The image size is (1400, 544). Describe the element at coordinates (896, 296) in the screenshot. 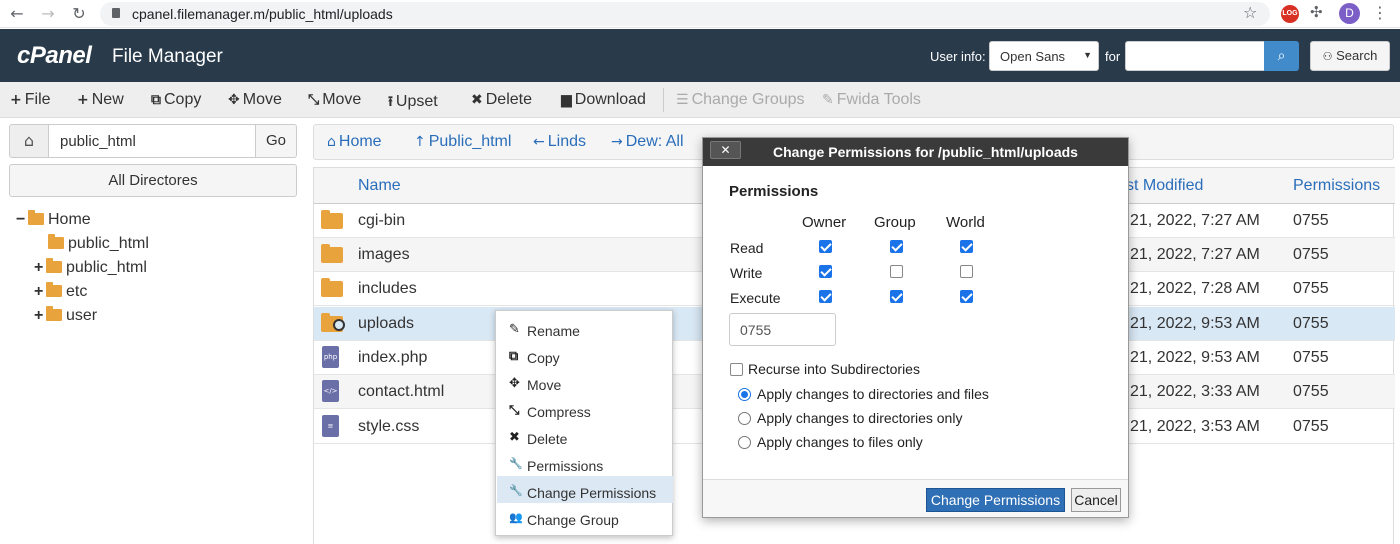

I see `group-execute-checkbox` at that location.